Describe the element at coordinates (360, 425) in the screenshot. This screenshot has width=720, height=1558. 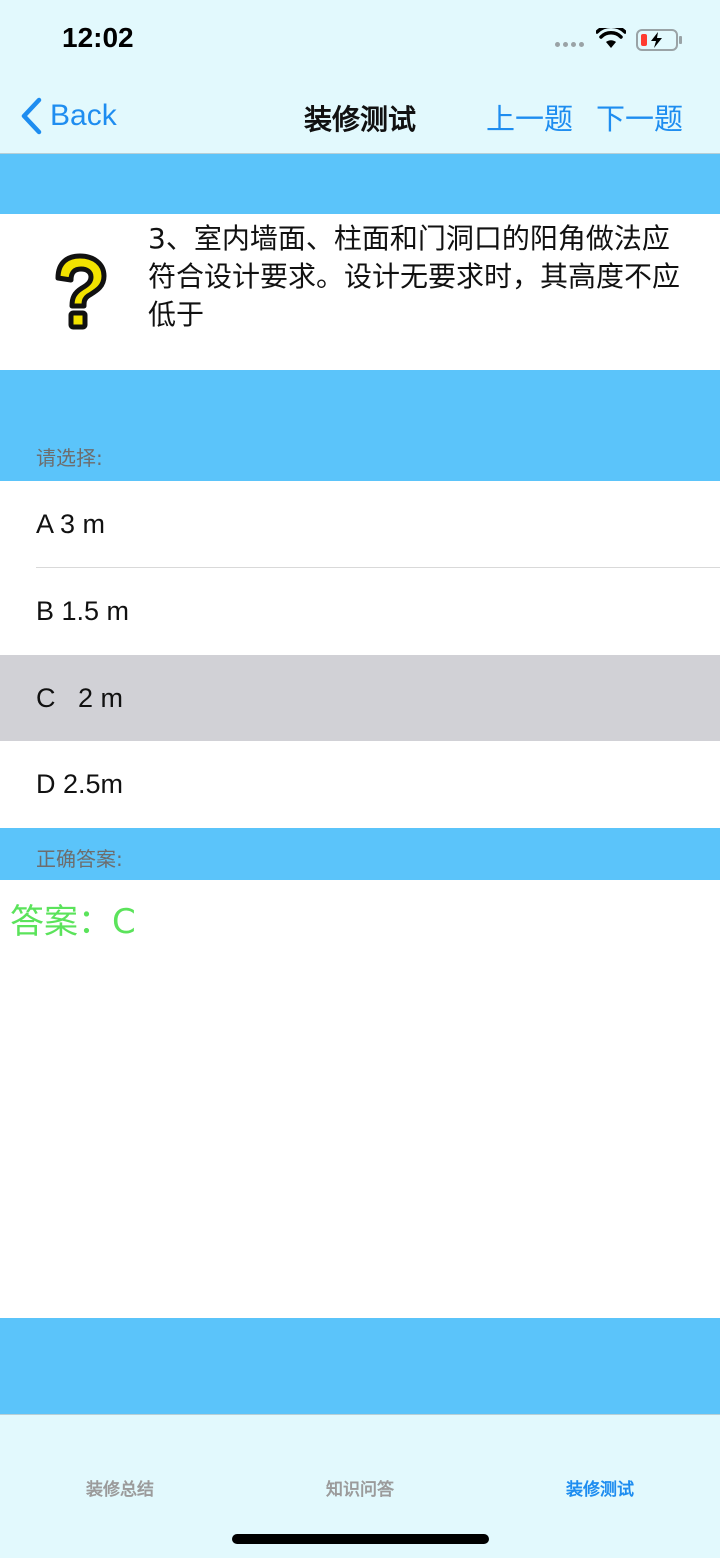
I see `options-header-band` at that location.